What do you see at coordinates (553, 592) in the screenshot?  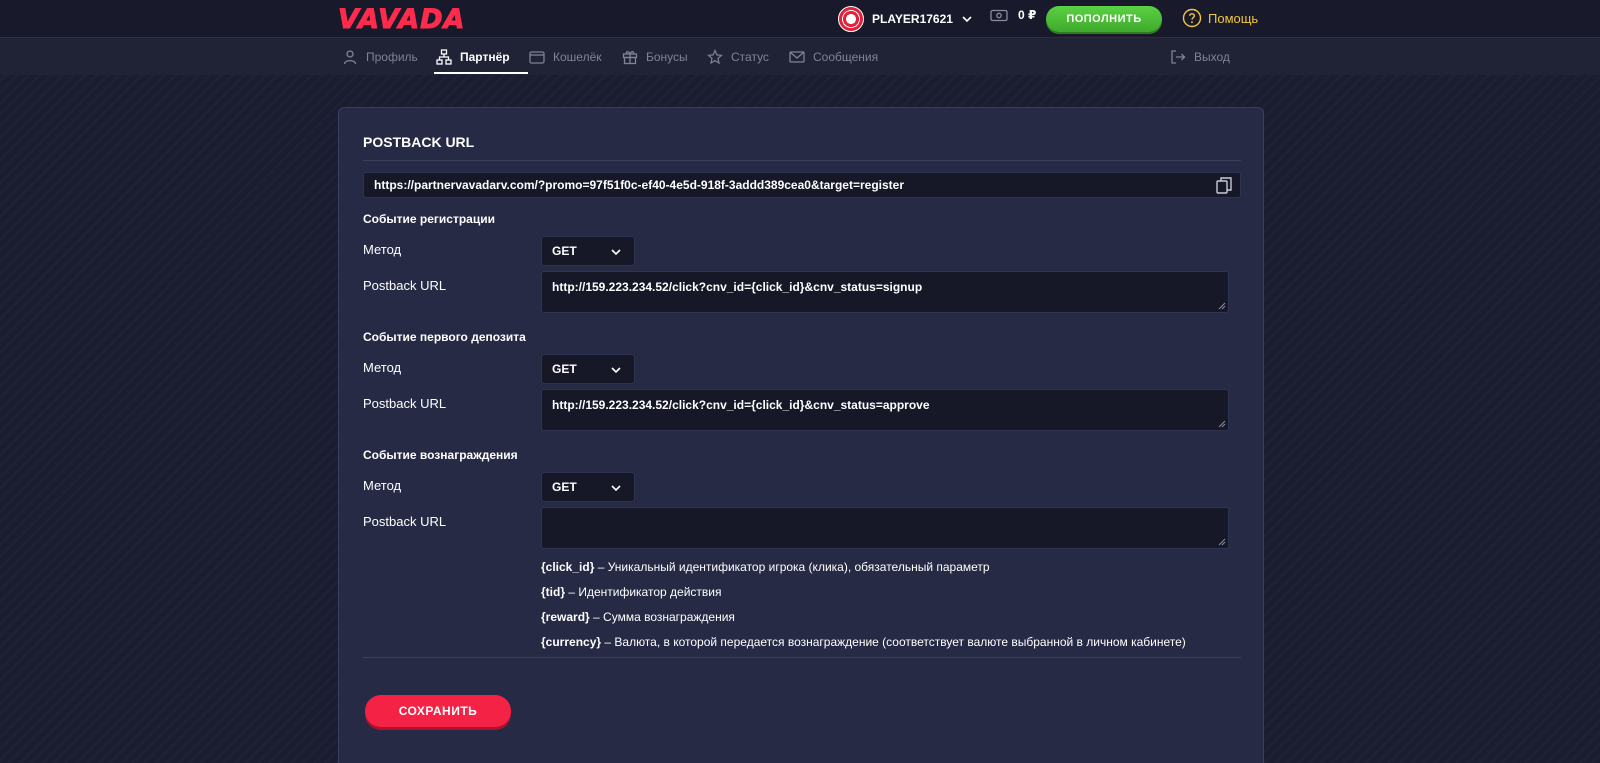 I see `param-key: {tid}` at bounding box center [553, 592].